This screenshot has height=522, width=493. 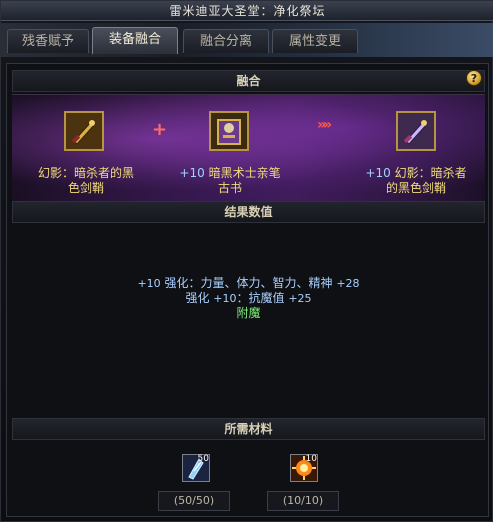 What do you see at coordinates (300, 298) in the screenshot?
I see `stat2-value: +25` at bounding box center [300, 298].